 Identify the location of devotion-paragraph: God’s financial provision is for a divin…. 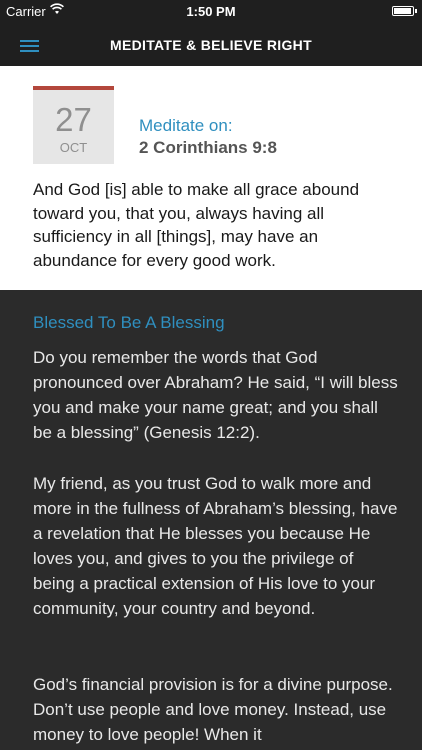
(213, 709).